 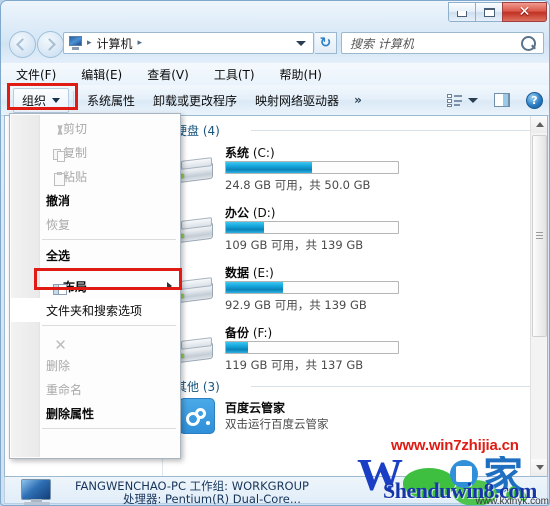 What do you see at coordinates (298, 185) in the screenshot?
I see `drive-capacity-text-c: 24.8 GB 可用，共 50.0 GB` at bounding box center [298, 185].